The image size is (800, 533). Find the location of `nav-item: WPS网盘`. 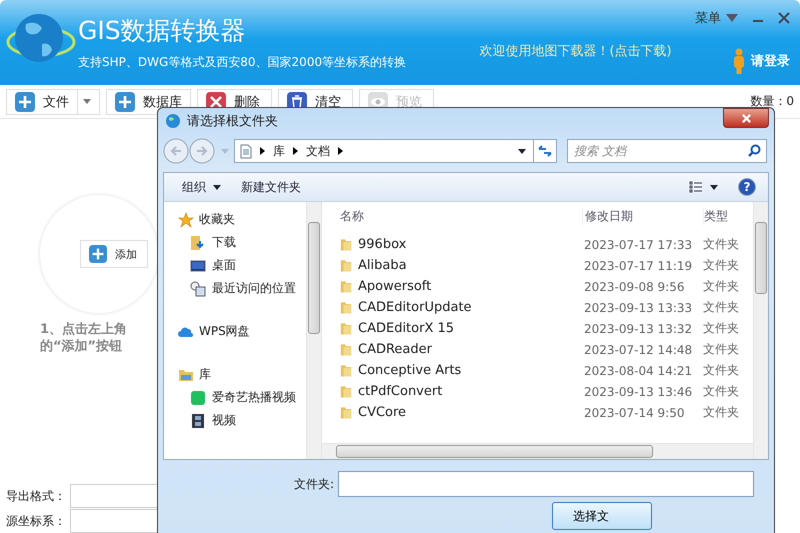

nav-item: WPS网盘 is located at coordinates (242, 331).